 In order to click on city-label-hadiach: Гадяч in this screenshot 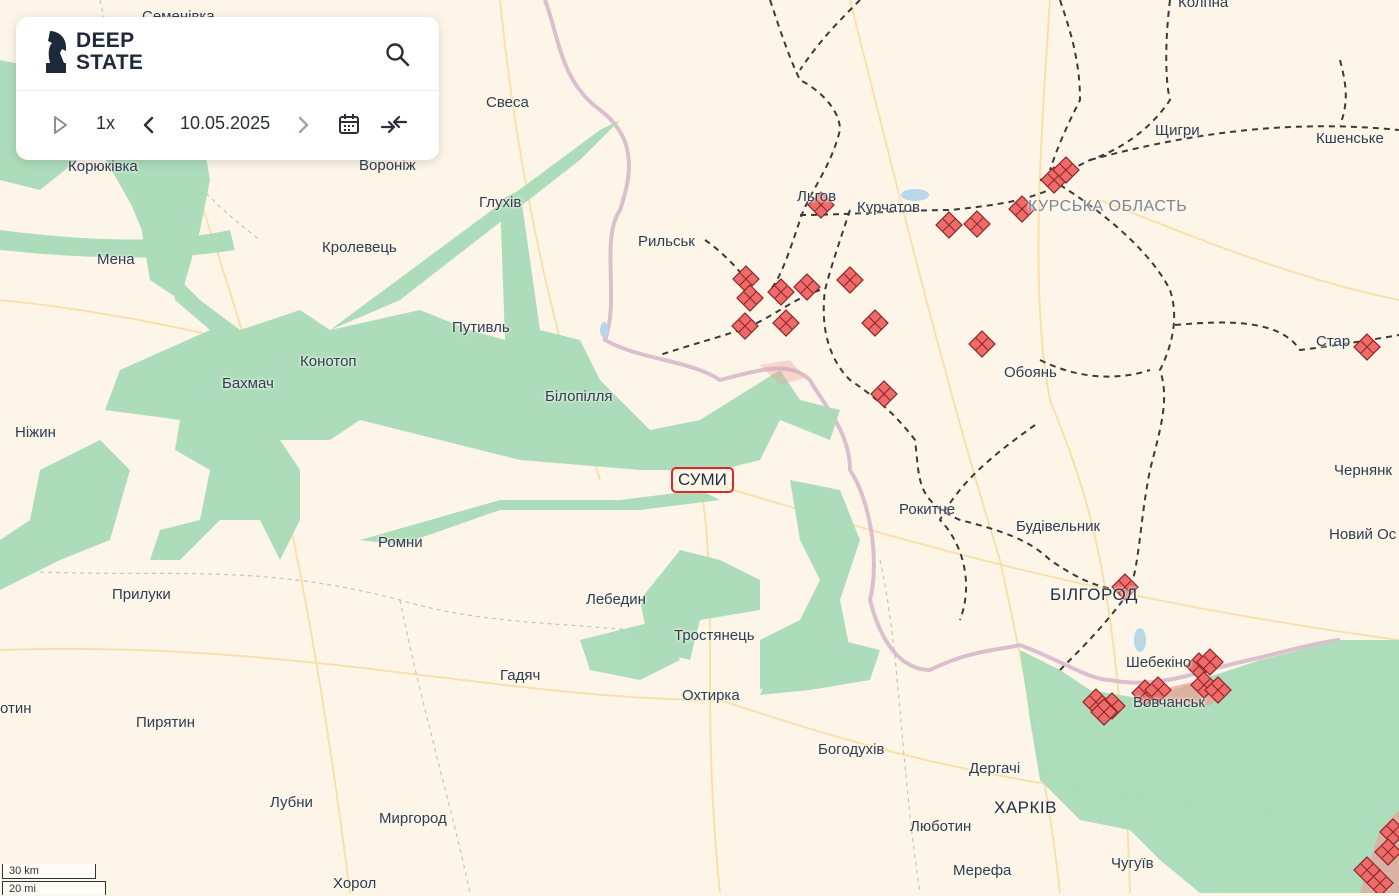, I will do `click(520, 675)`.